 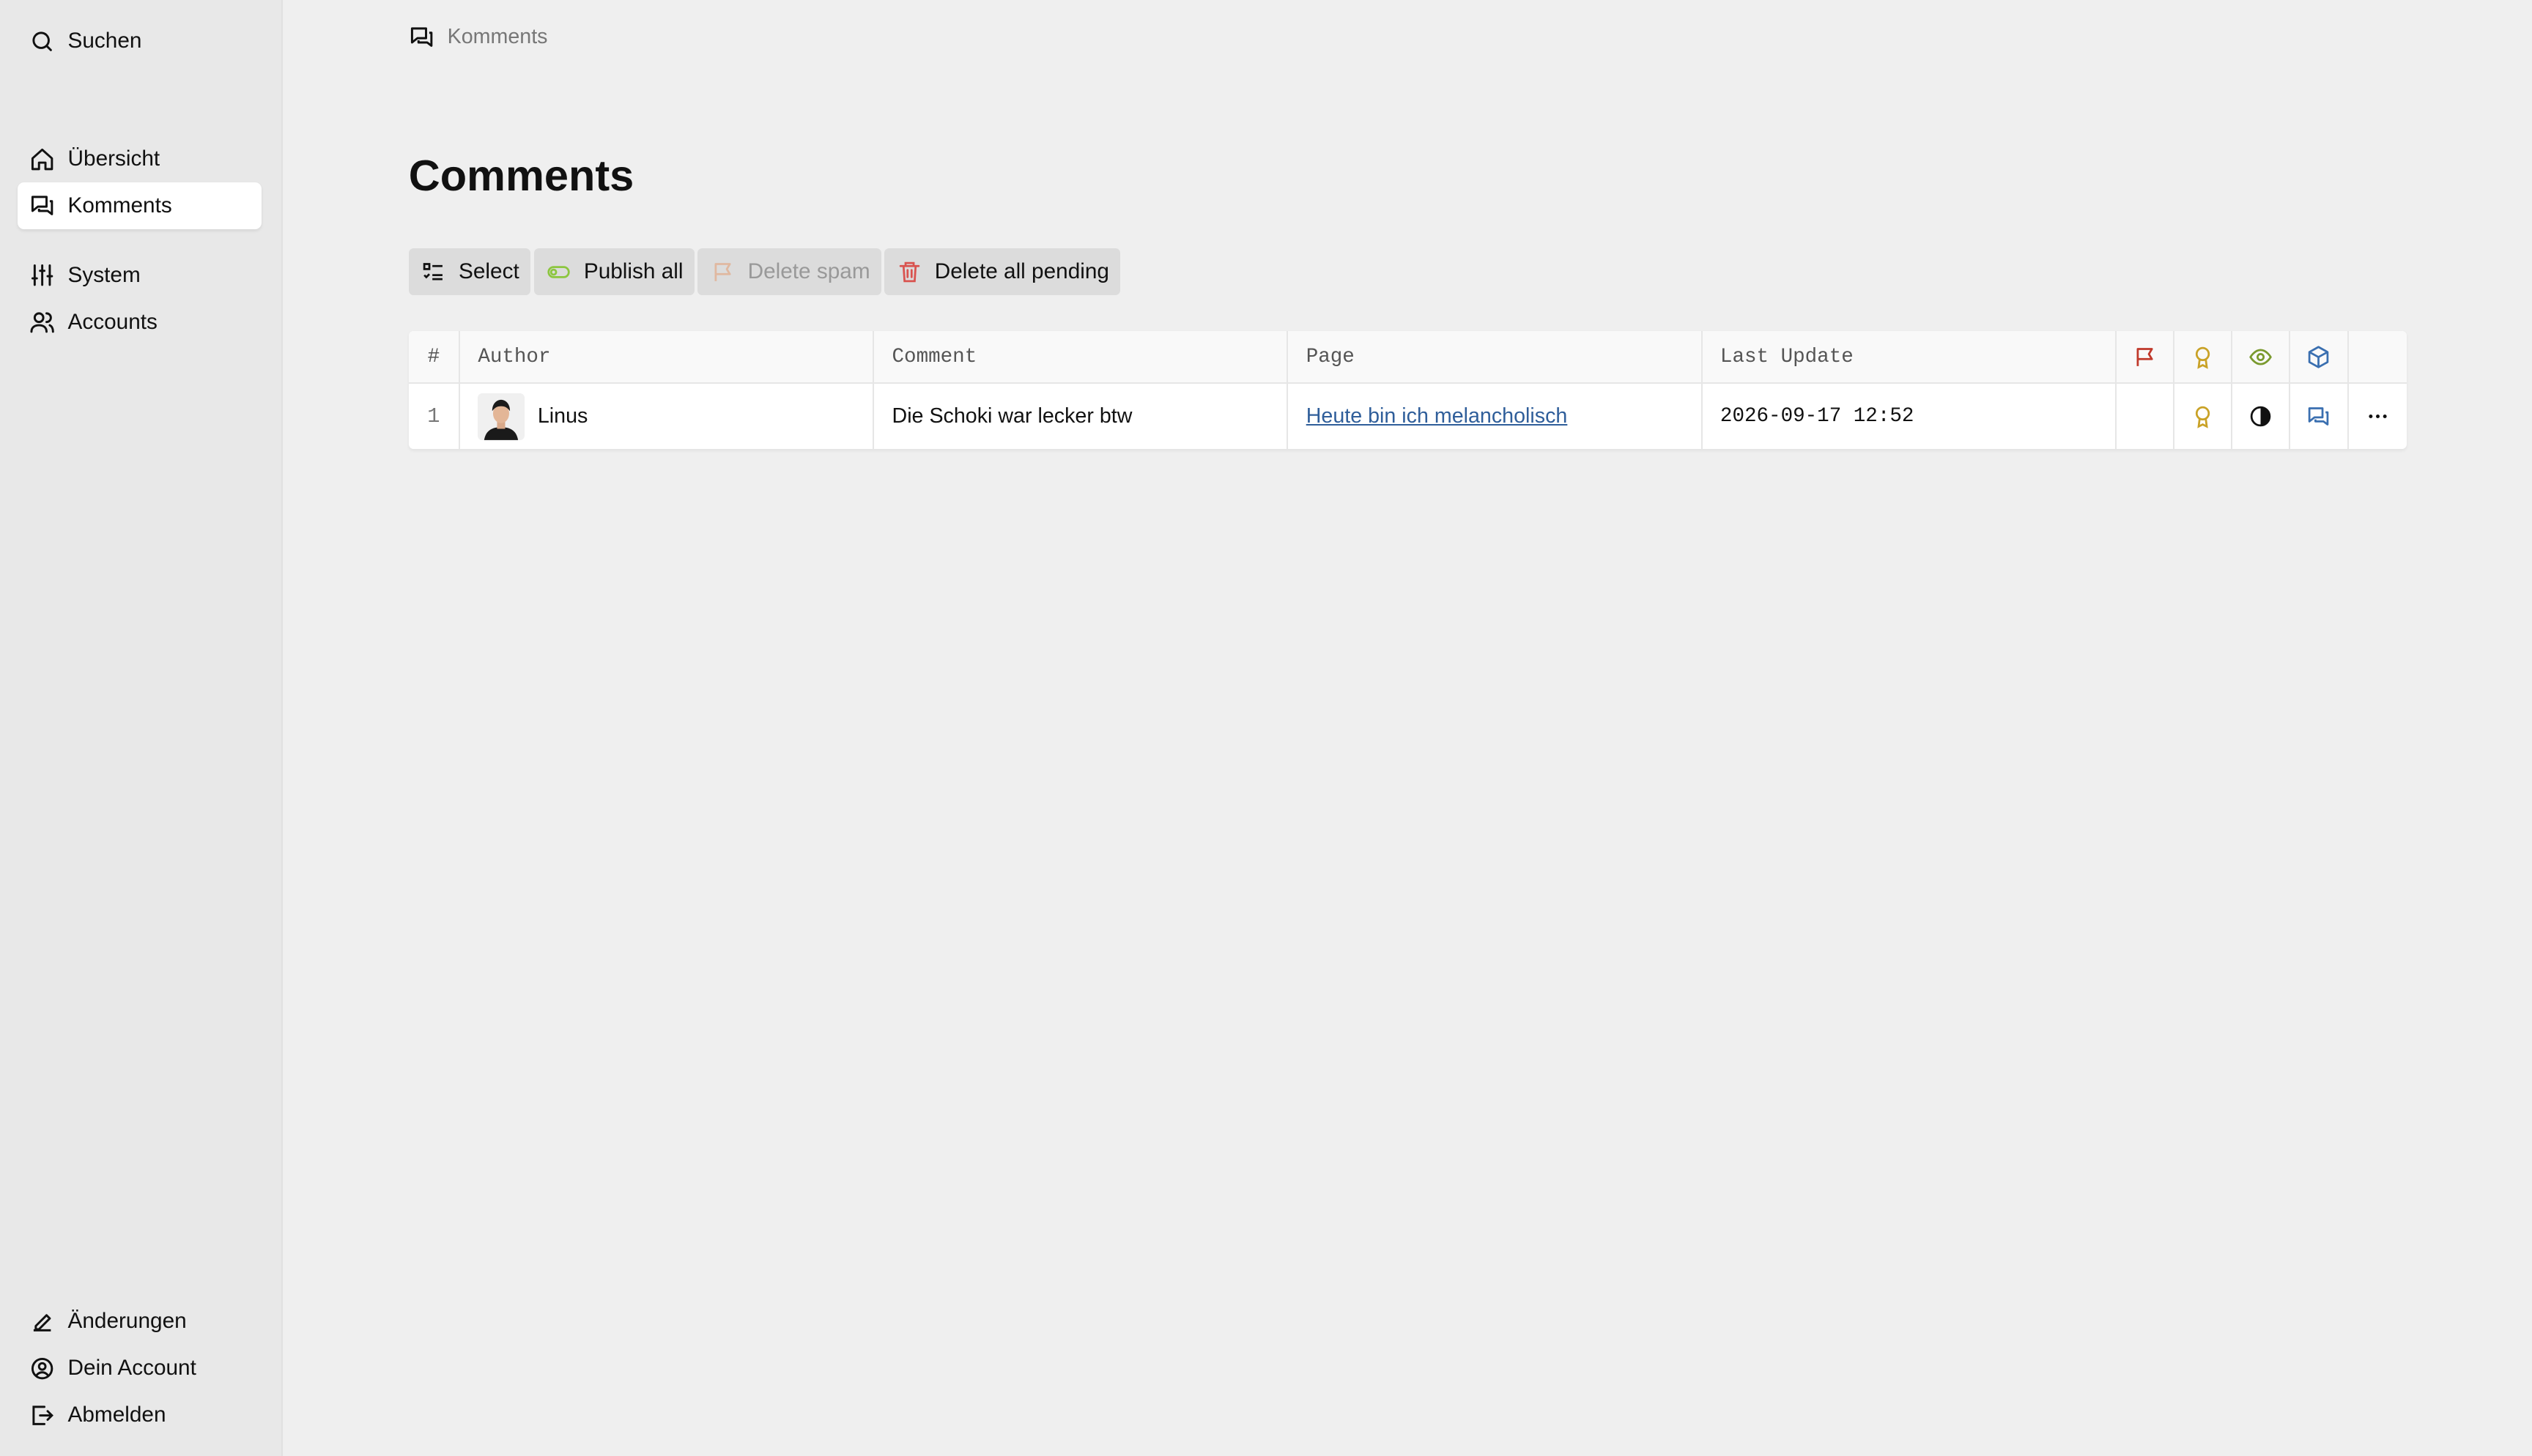 What do you see at coordinates (42, 1368) in the screenshot?
I see `user-circle-icon` at bounding box center [42, 1368].